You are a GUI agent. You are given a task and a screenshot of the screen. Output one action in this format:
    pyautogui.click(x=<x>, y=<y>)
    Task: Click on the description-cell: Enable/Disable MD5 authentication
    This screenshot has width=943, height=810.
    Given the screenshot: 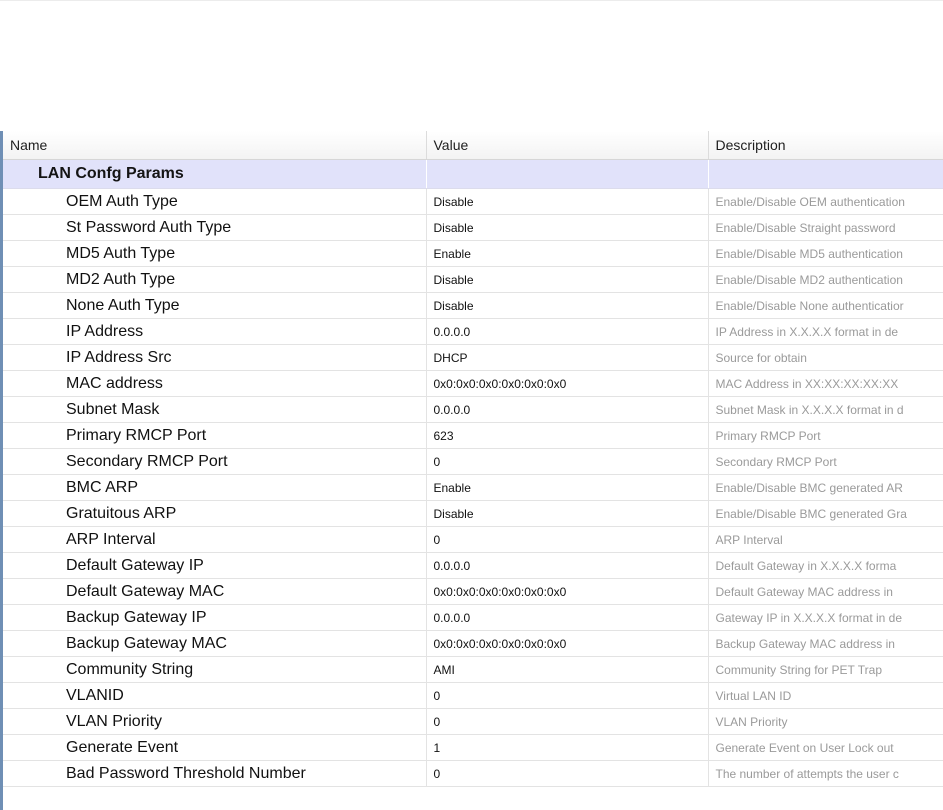 What is the action you would take?
    pyautogui.click(x=825, y=253)
    